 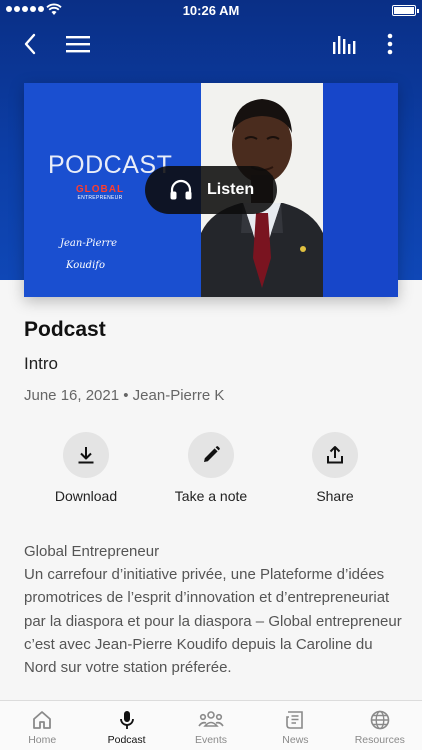 I want to click on tab-podcast: Podcast, so click(x=126, y=725).